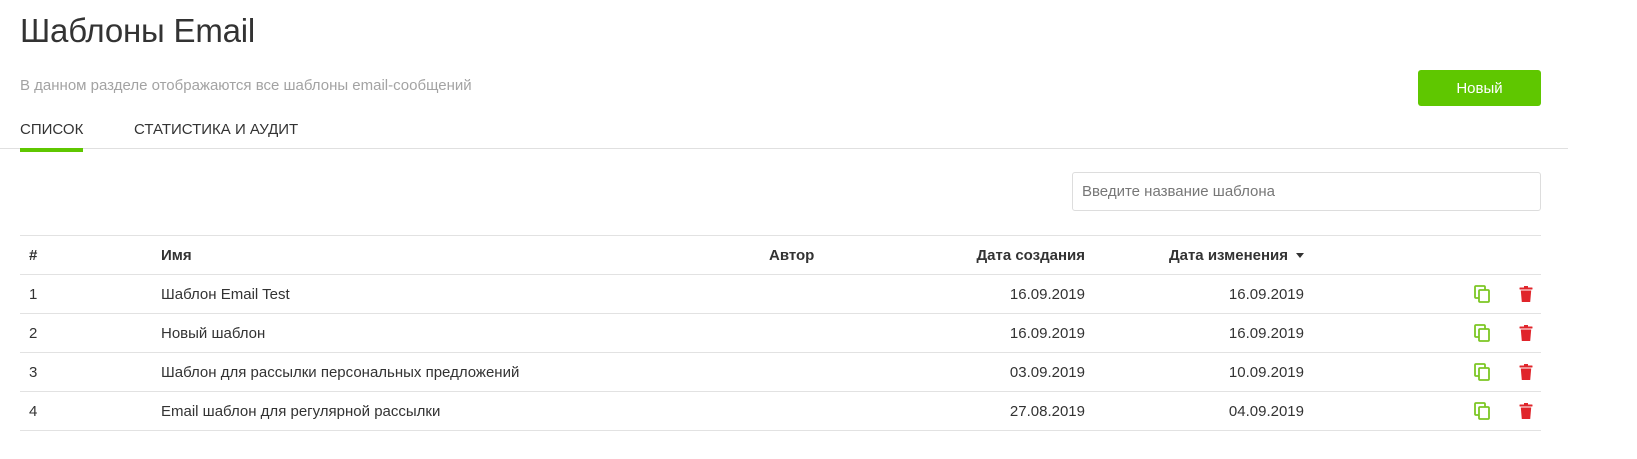 The height and width of the screenshot is (459, 1637). Describe the element at coordinates (33, 411) in the screenshot. I see `row-number: 4` at that location.